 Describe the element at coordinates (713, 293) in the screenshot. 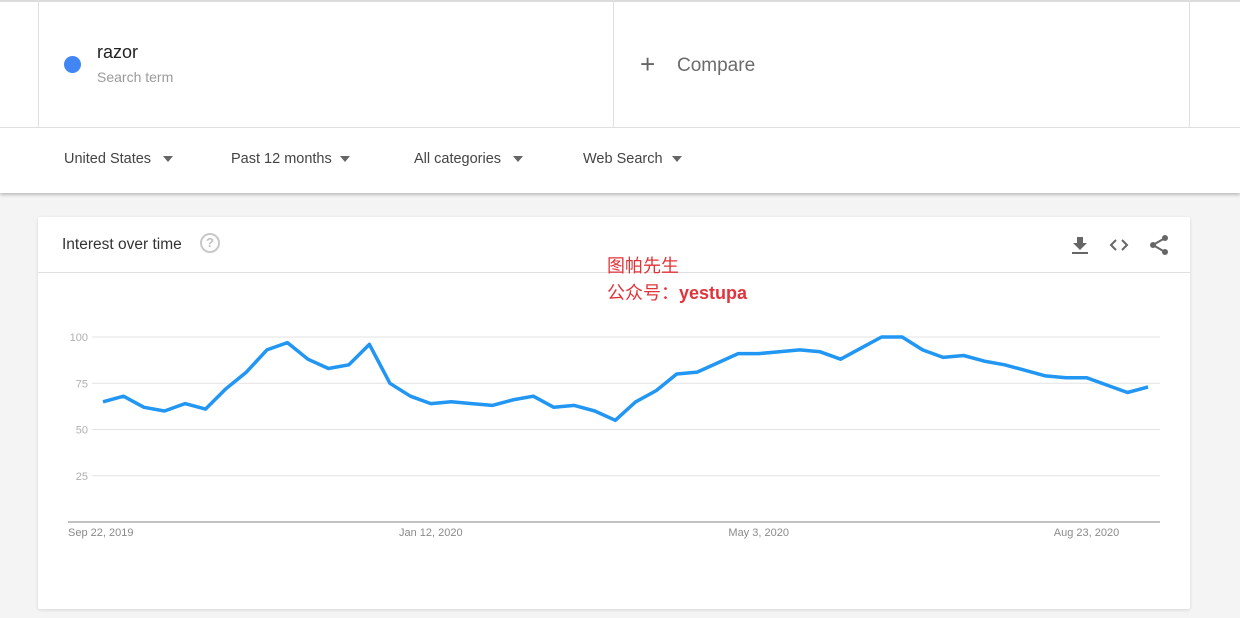

I see `watermark-handle: yestupa` at that location.